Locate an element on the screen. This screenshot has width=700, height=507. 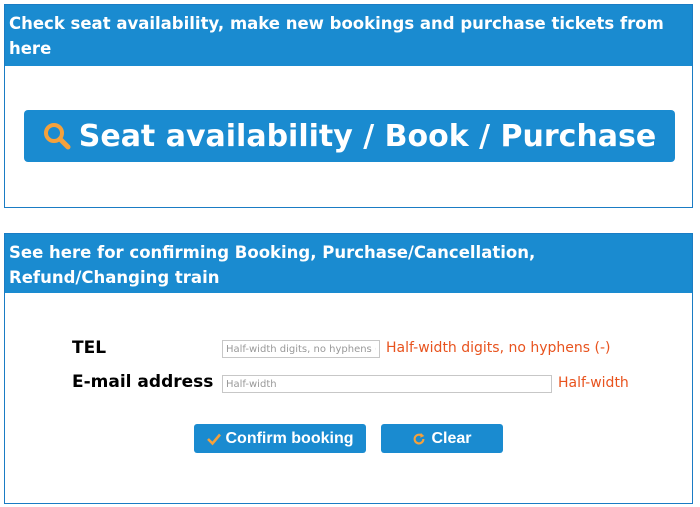
checkmark-icon is located at coordinates (213, 439).